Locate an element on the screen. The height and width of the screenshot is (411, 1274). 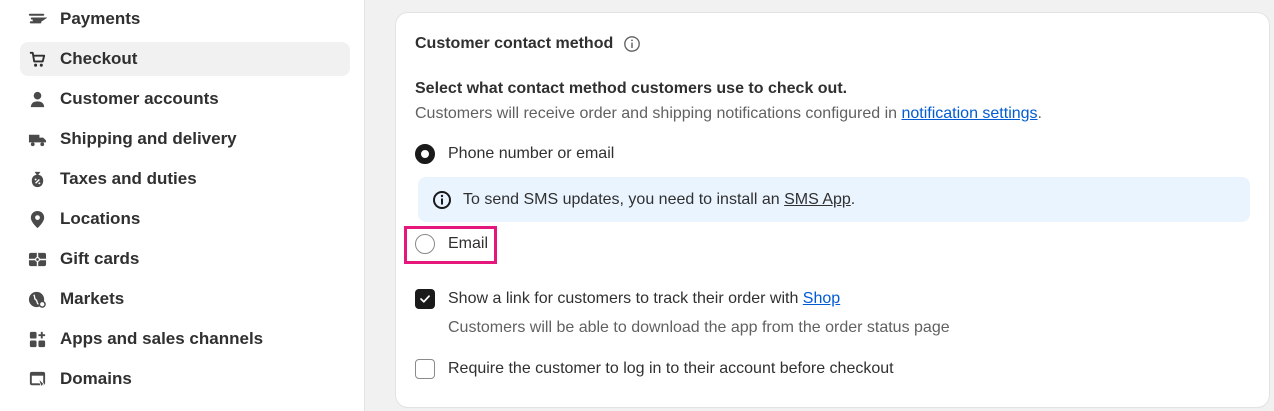
sidebar-item-locations: Locations is located at coordinates (185, 219).